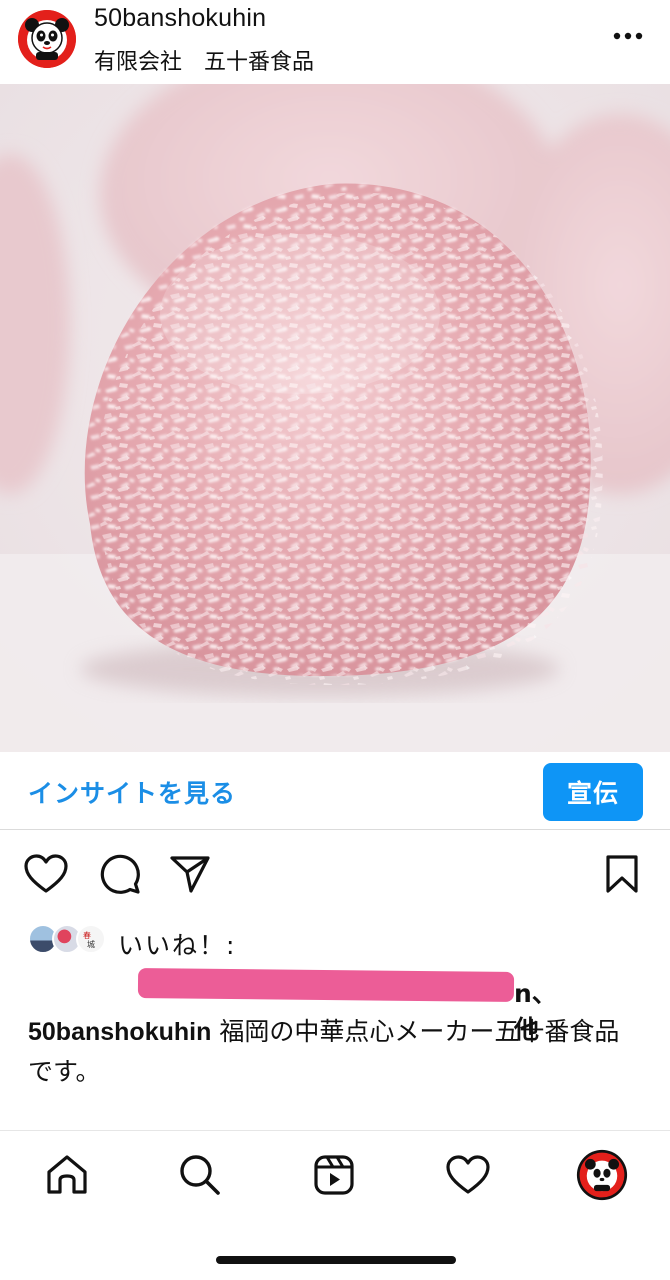  What do you see at coordinates (335, 874) in the screenshot?
I see `post-actions` at bounding box center [335, 874].